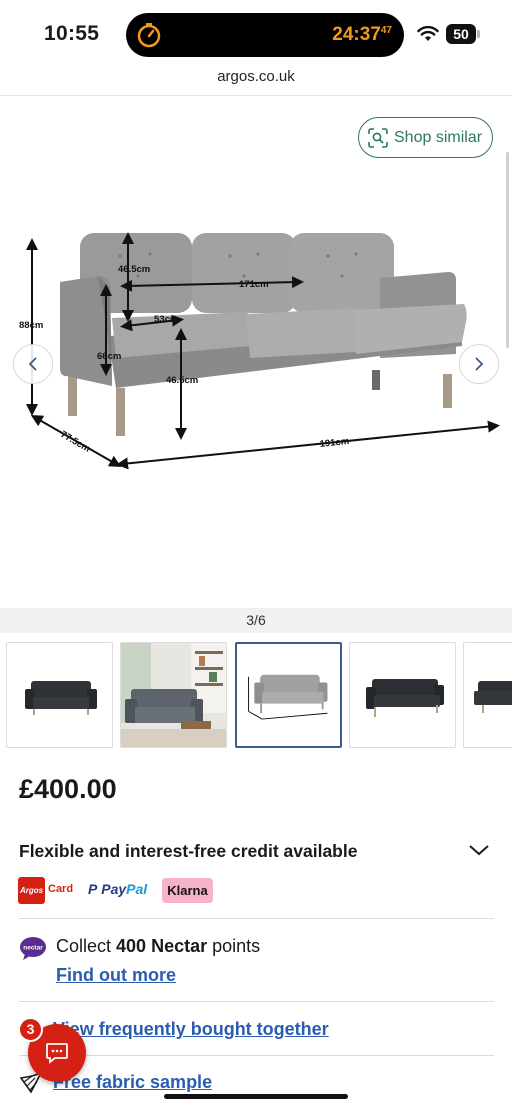 The width and height of the screenshot is (512, 1109). Describe the element at coordinates (256, 76) in the screenshot. I see `url-bar: argos.co.uk` at that location.